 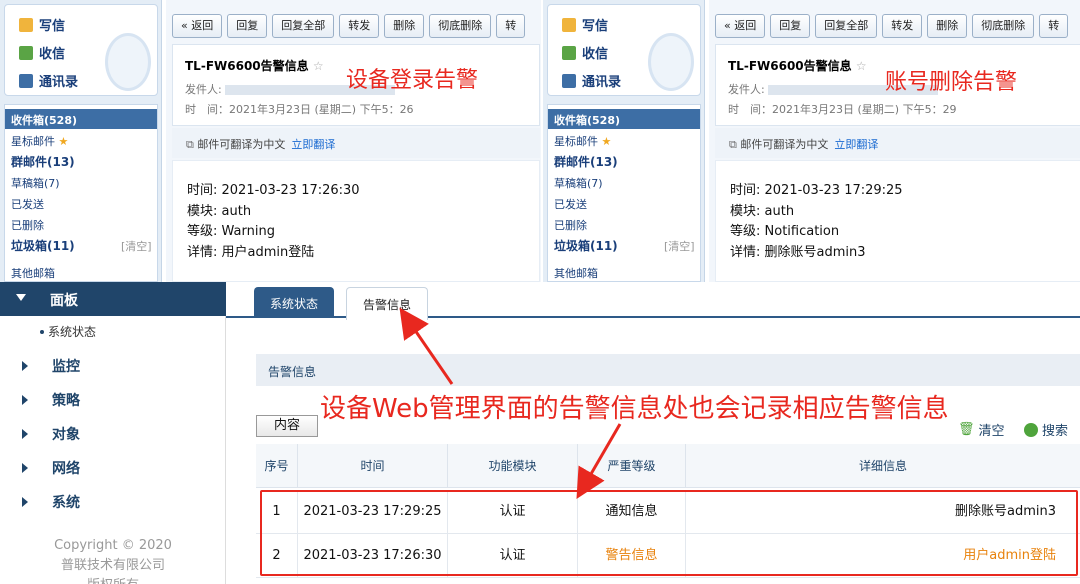 I want to click on mail-toolbar: « 返回 回复 回复全部 转发 删除 彻底删除 转, so click(x=349, y=26).